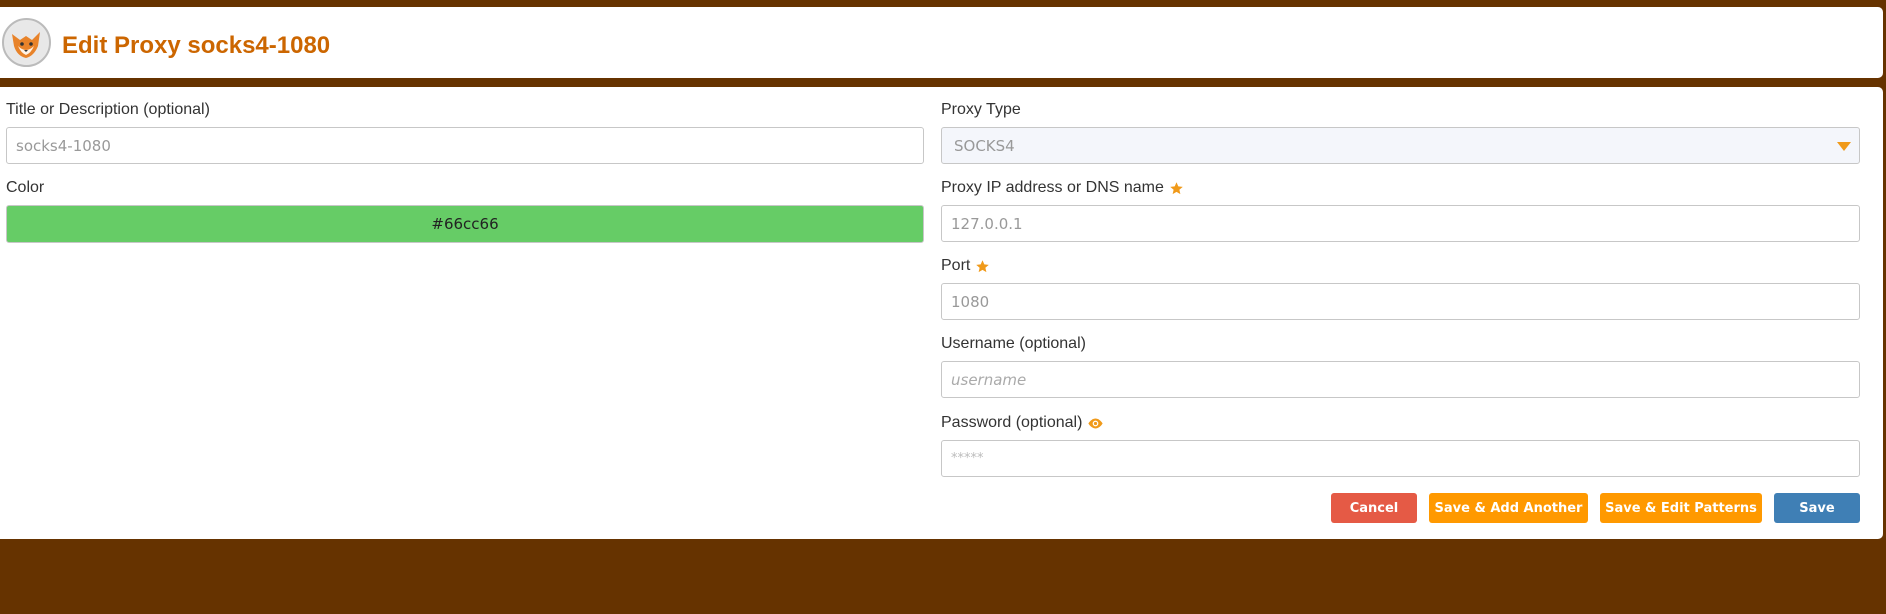 This screenshot has width=1886, height=614. What do you see at coordinates (1012, 422) in the screenshot?
I see `password-label: Password (optional)` at bounding box center [1012, 422].